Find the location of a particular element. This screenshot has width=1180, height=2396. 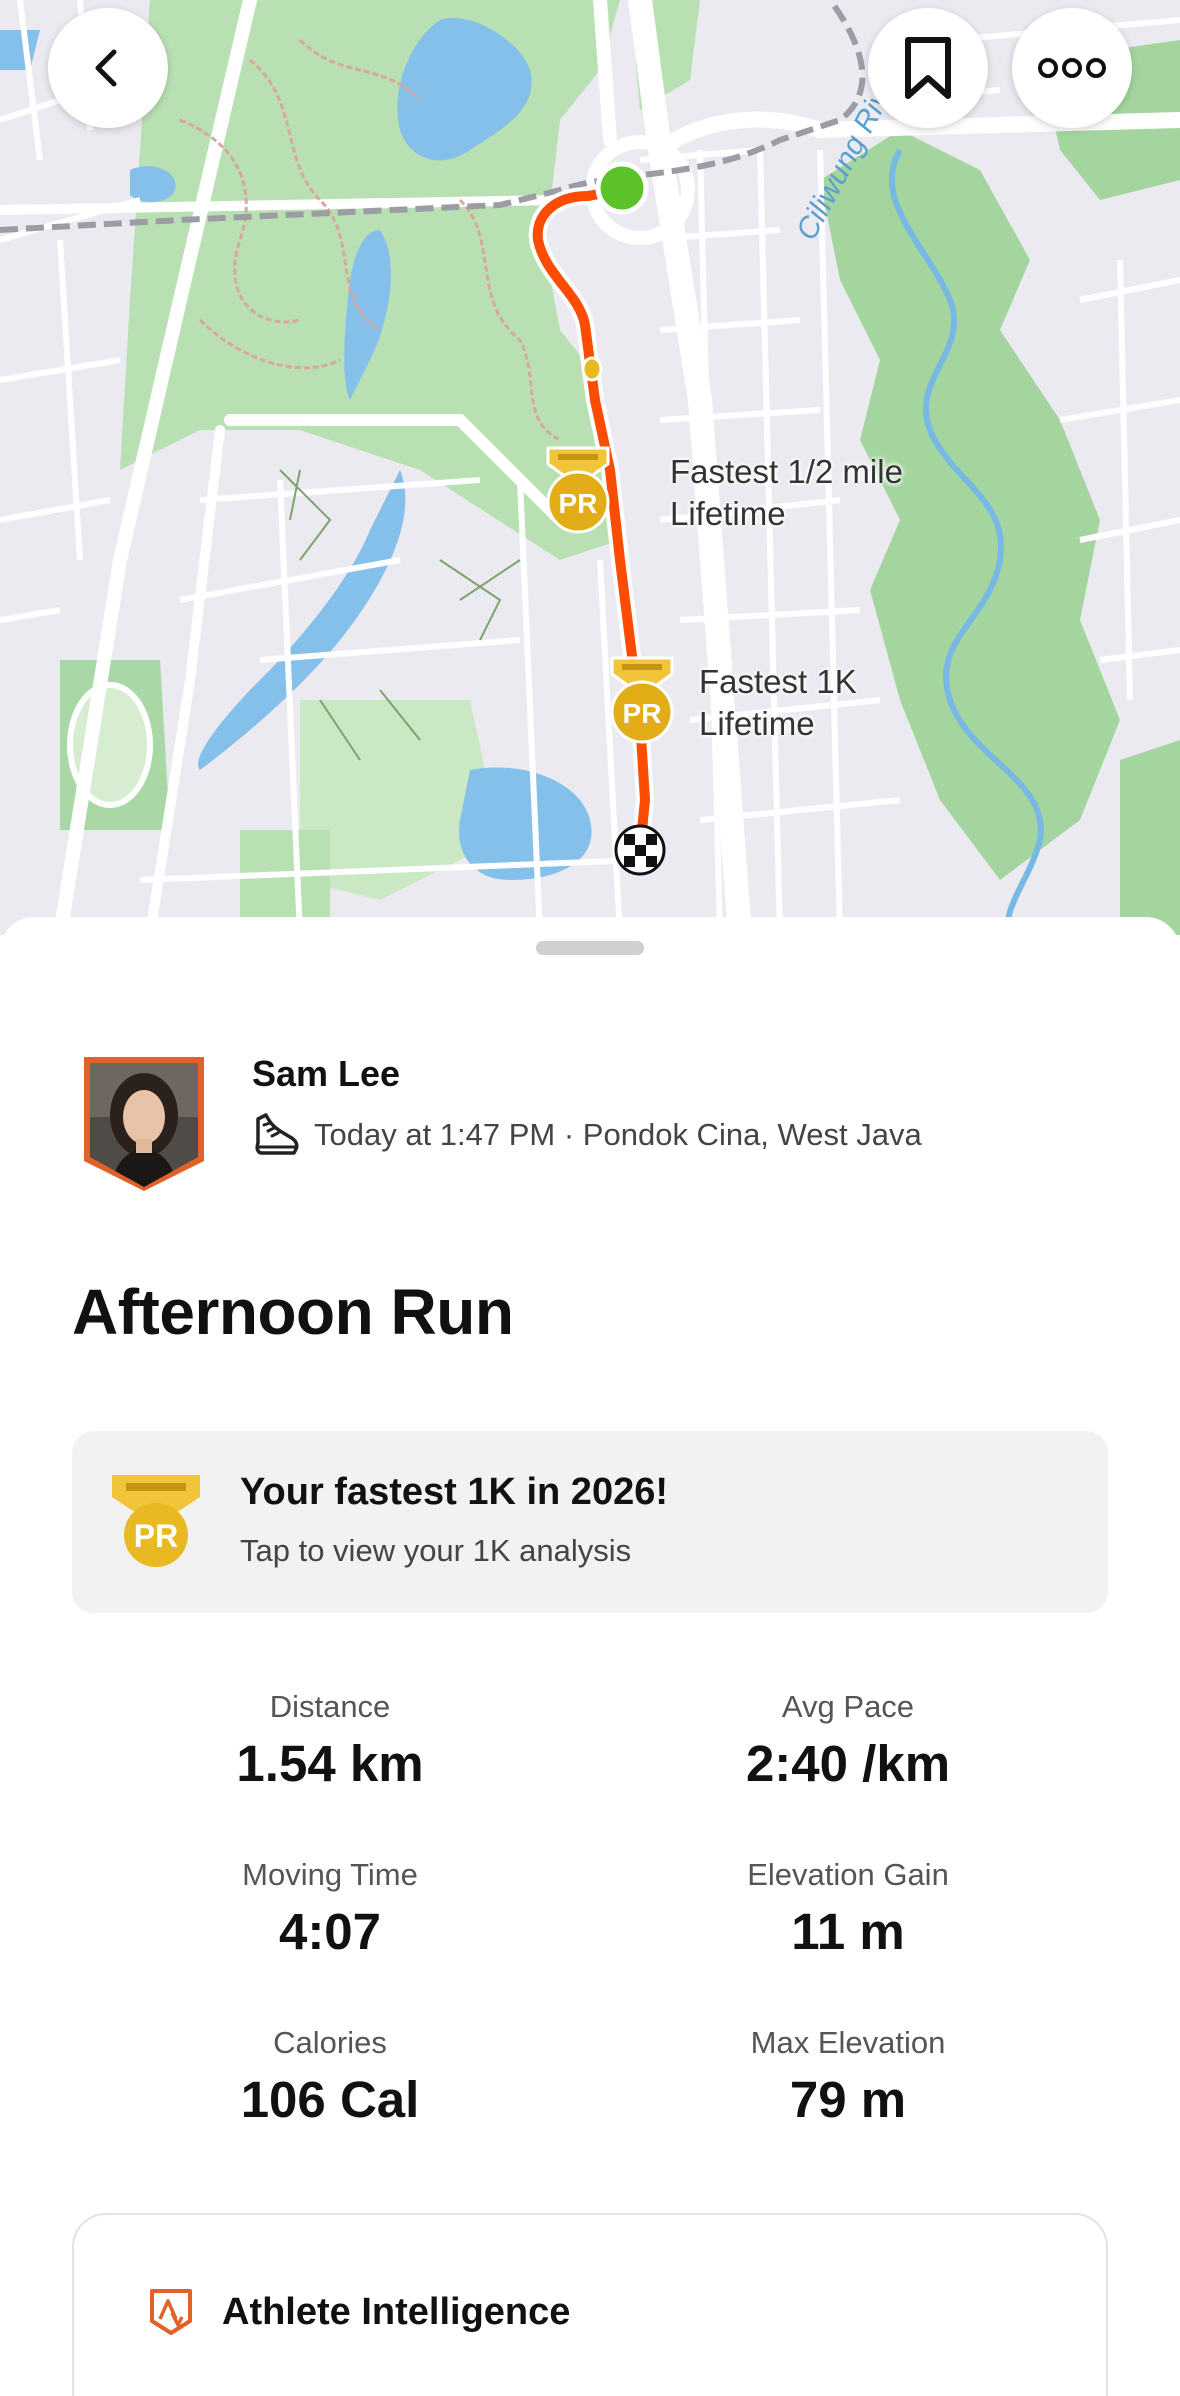

athlete-intelligence-title: Athlete Intelligence is located at coordinates (396, 2312).